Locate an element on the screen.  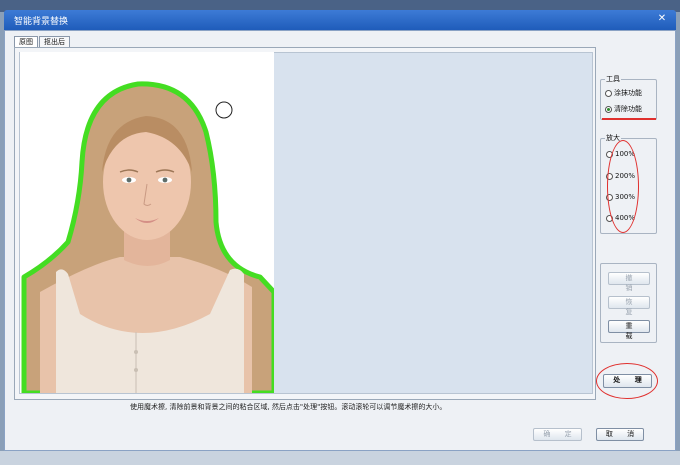
erase-tool-option: 清除功能 is located at coordinates (623, 109).